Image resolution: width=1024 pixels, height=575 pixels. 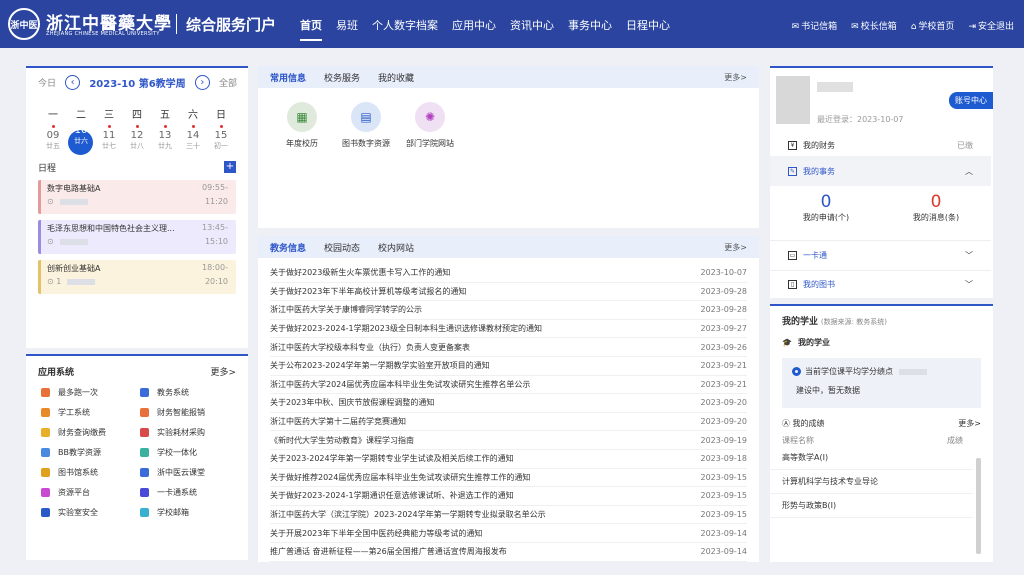 What do you see at coordinates (871, 458) in the screenshot?
I see `course-row: 高等数学A(Ⅰ)` at bounding box center [871, 458].